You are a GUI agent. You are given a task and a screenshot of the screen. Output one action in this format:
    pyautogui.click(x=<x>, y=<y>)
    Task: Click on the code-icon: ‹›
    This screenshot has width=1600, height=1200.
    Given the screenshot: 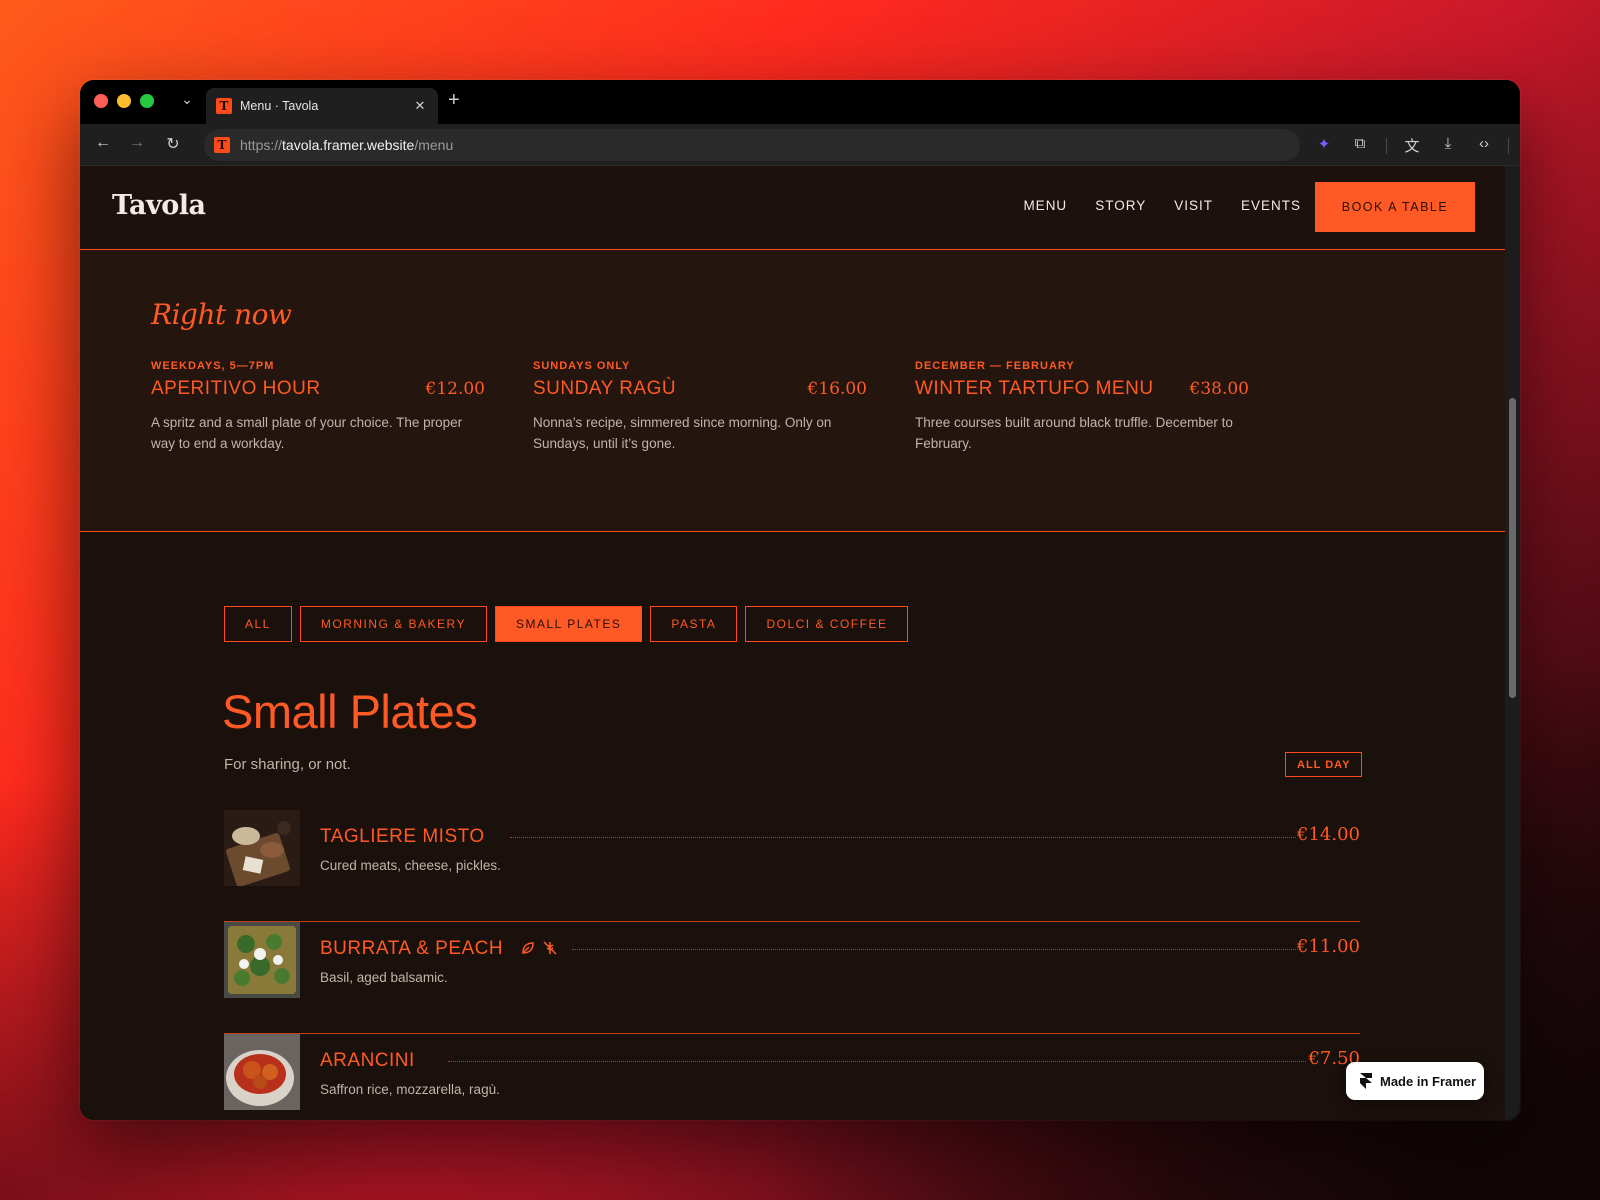 What is the action you would take?
    pyautogui.click(x=1484, y=143)
    